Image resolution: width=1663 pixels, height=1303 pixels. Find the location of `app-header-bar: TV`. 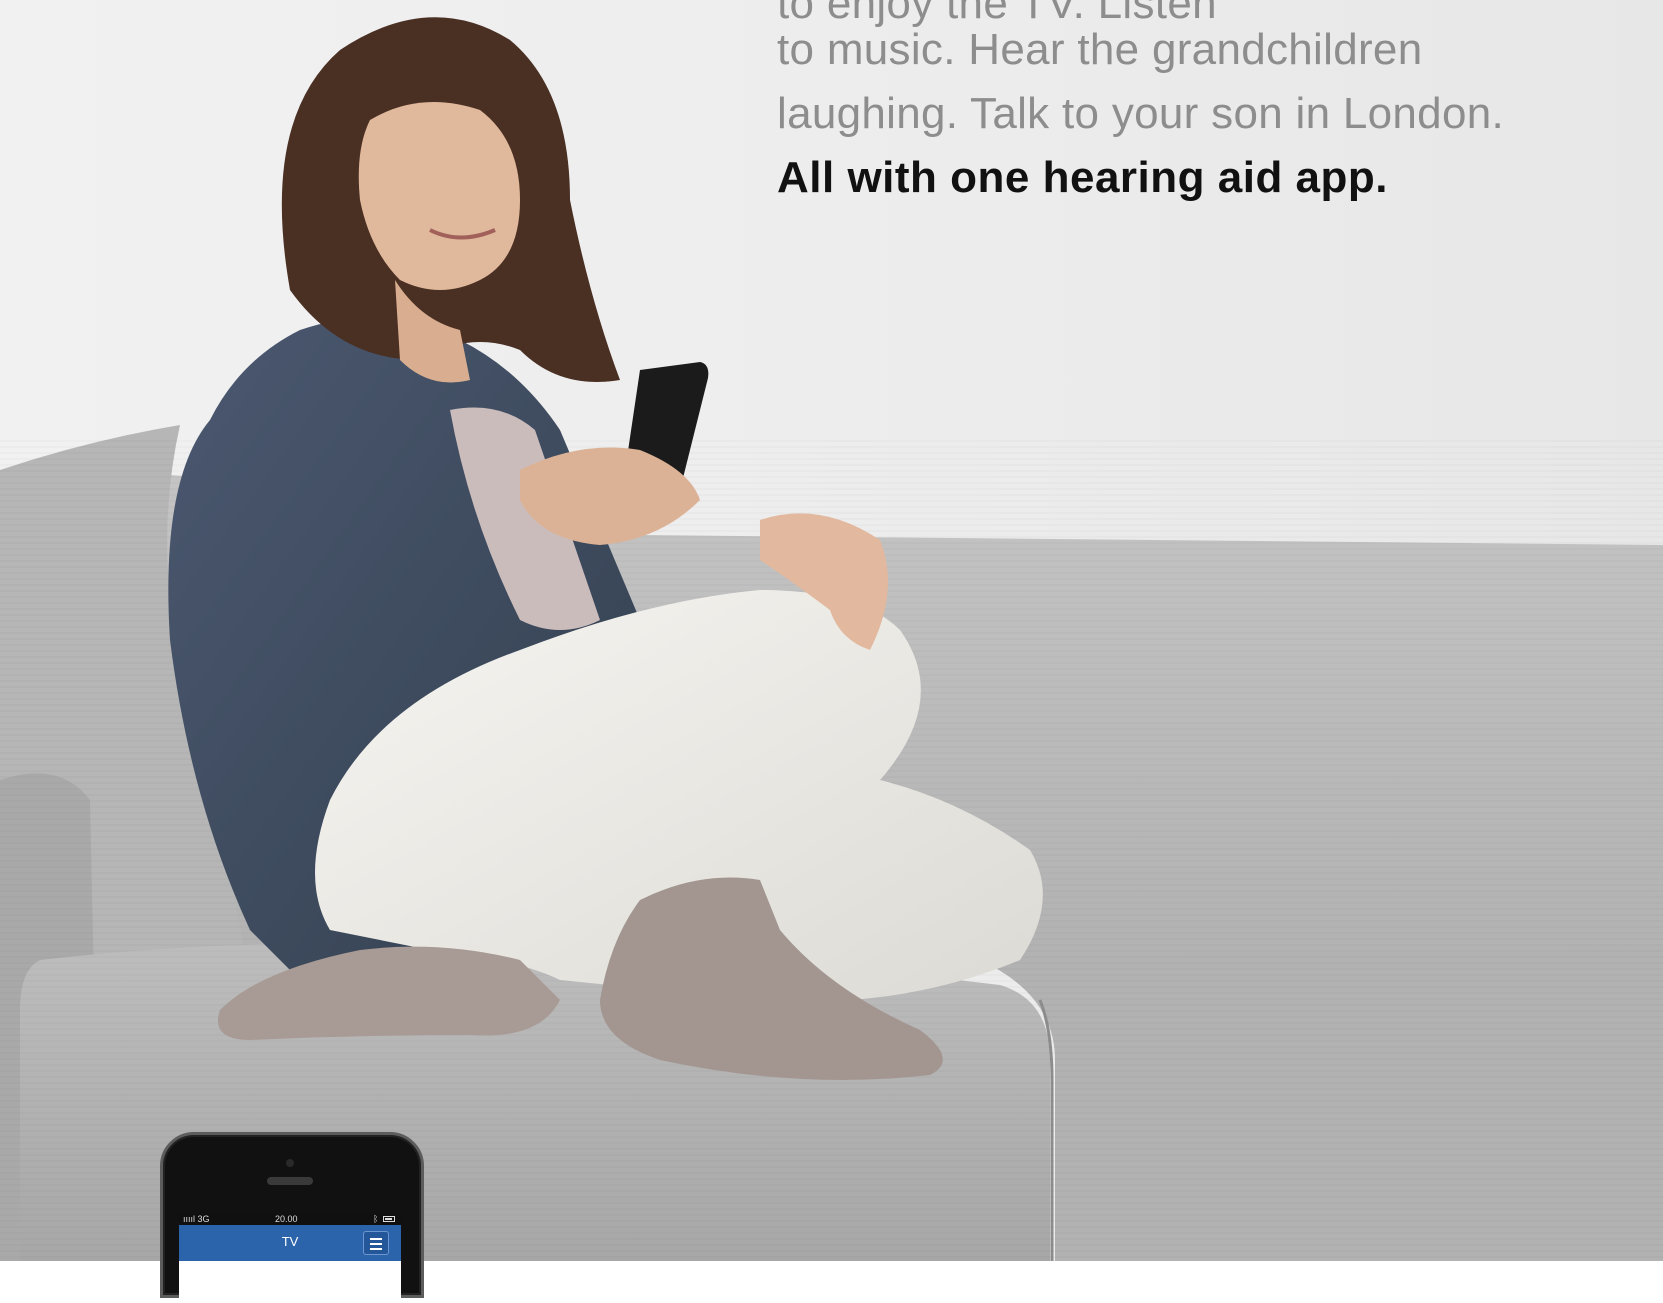

app-header-bar: TV is located at coordinates (290, 1243).